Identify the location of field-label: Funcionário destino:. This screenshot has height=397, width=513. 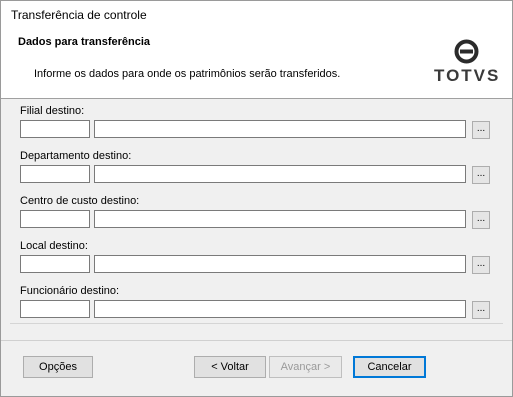
(70, 291).